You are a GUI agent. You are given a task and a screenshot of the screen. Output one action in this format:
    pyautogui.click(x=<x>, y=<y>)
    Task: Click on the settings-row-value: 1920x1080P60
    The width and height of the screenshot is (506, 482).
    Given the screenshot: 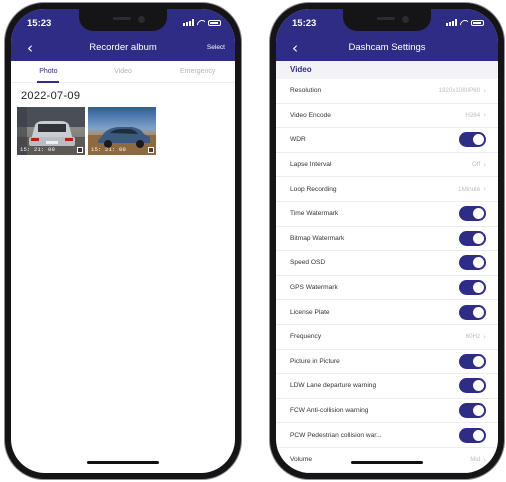 What is the action you would take?
    pyautogui.click(x=459, y=91)
    